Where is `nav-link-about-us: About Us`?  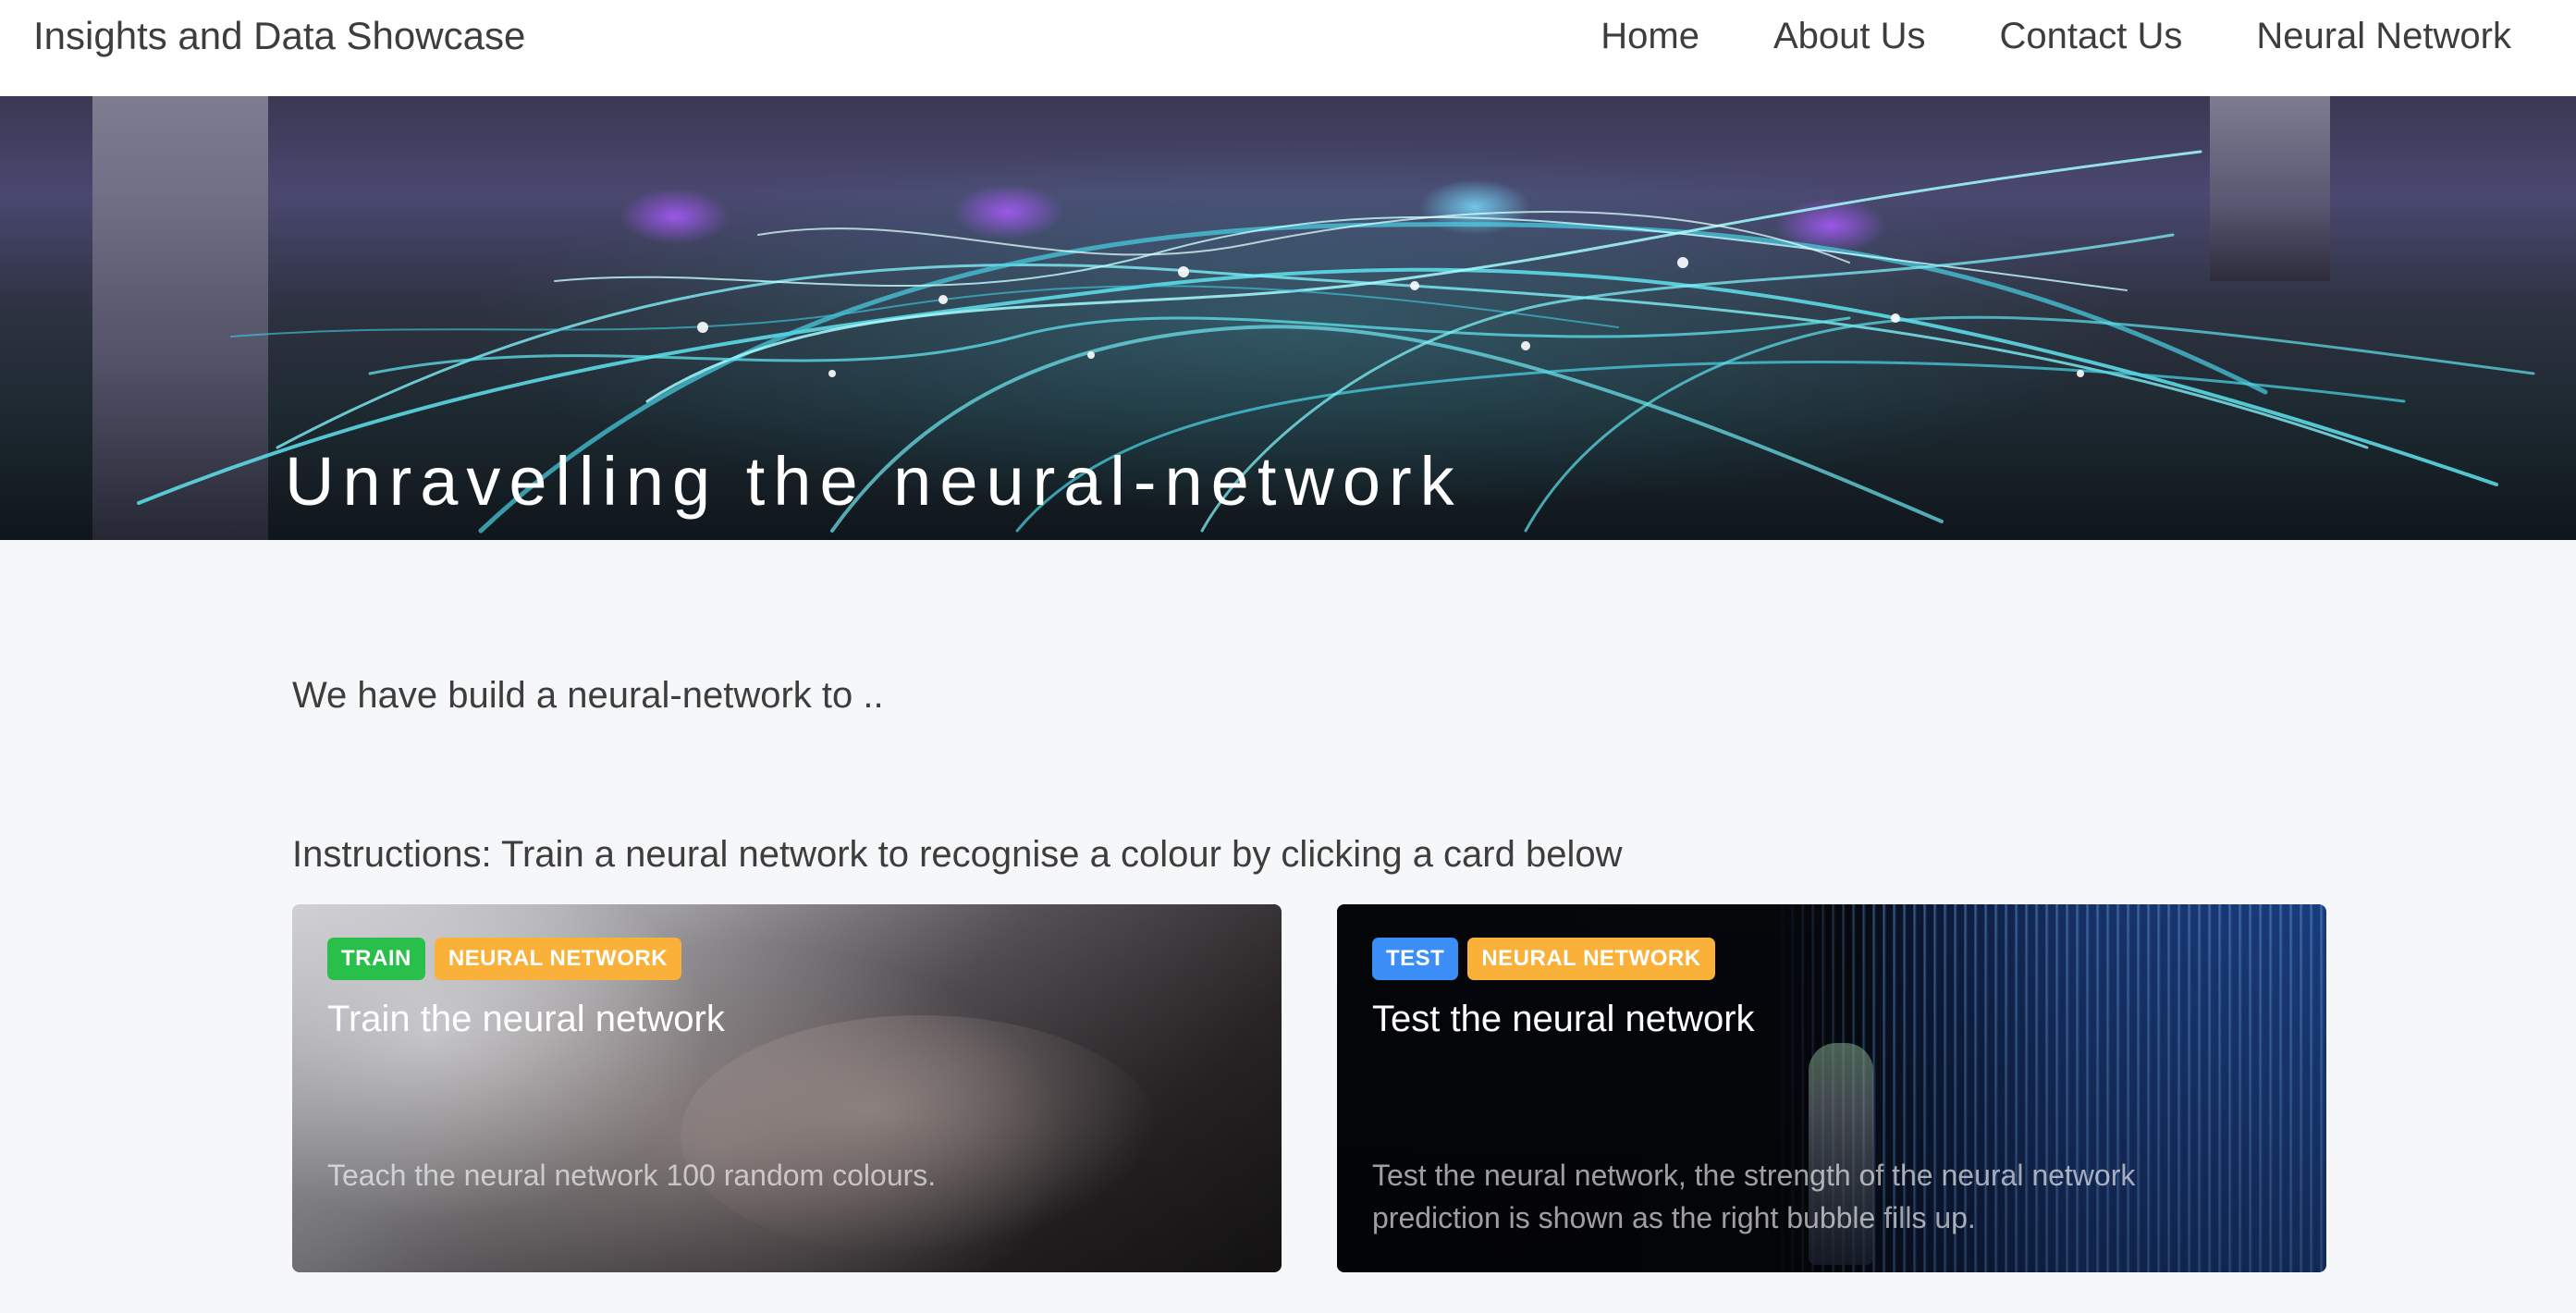
nav-link-about-us: About Us is located at coordinates (1850, 36).